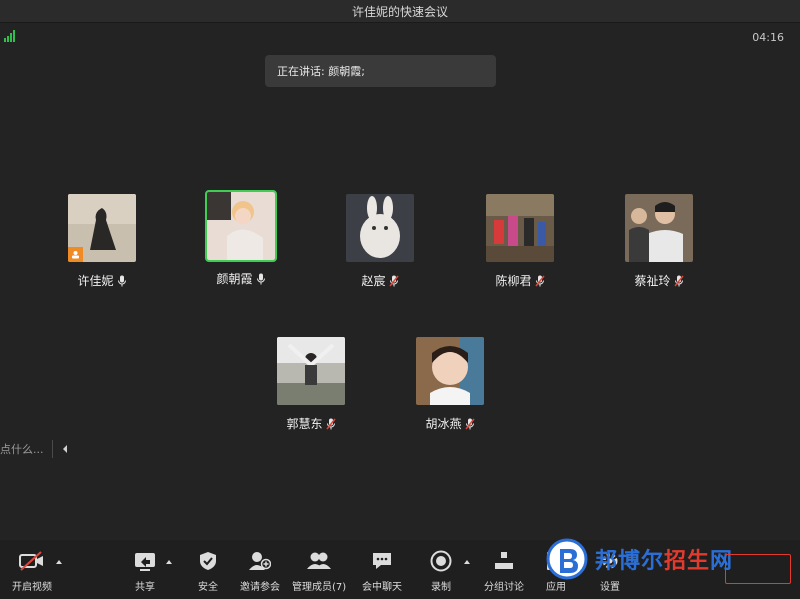 Image resolution: width=800 pixels, height=599 pixels. I want to click on title-bar: 许佳妮的快速会议, so click(400, 11).